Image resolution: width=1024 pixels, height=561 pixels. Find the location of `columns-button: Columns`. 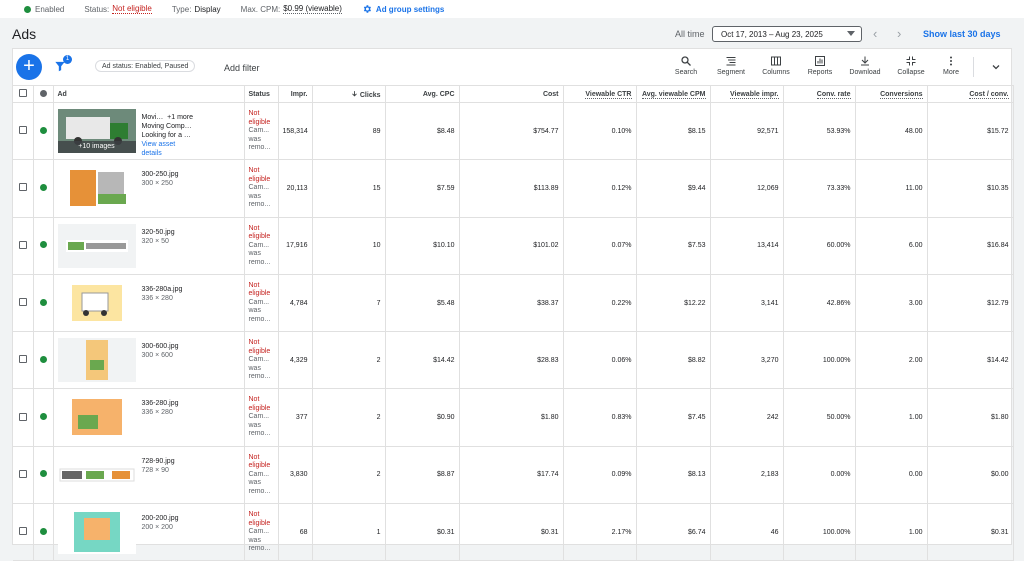

columns-button: Columns is located at coordinates (776, 65).